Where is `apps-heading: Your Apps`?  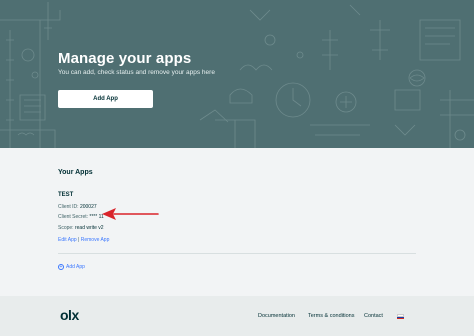
apps-heading: Your Apps is located at coordinates (75, 172).